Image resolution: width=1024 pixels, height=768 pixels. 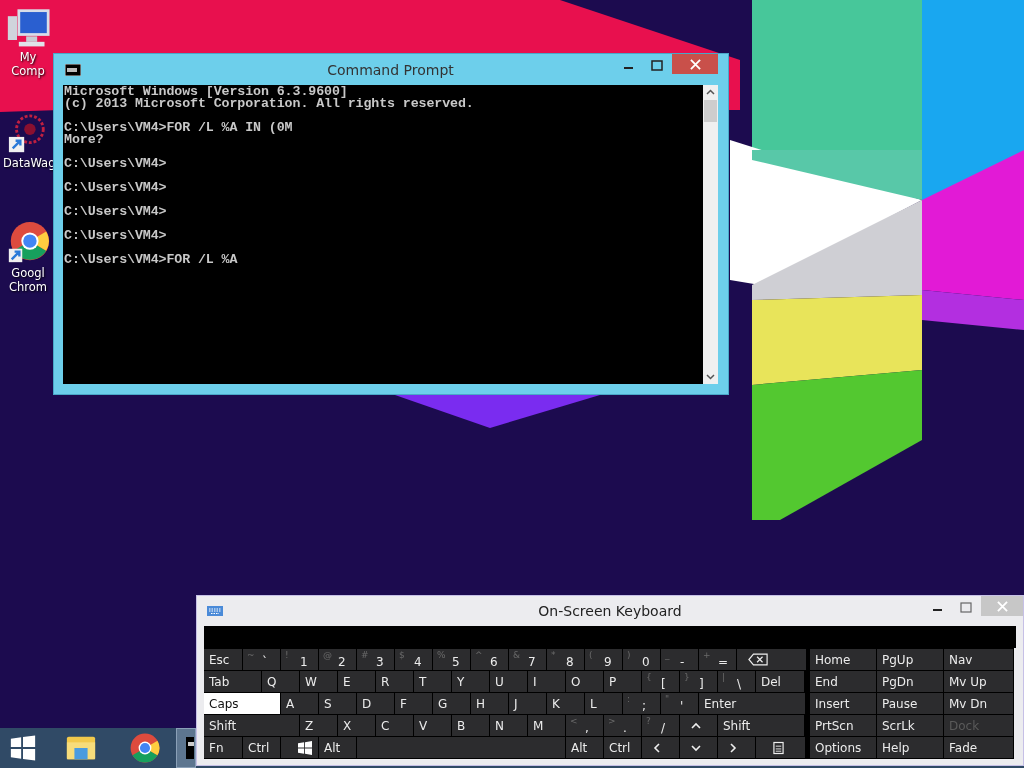 What do you see at coordinates (910, 681) in the screenshot?
I see `keyboard-key: PgDn` at bounding box center [910, 681].